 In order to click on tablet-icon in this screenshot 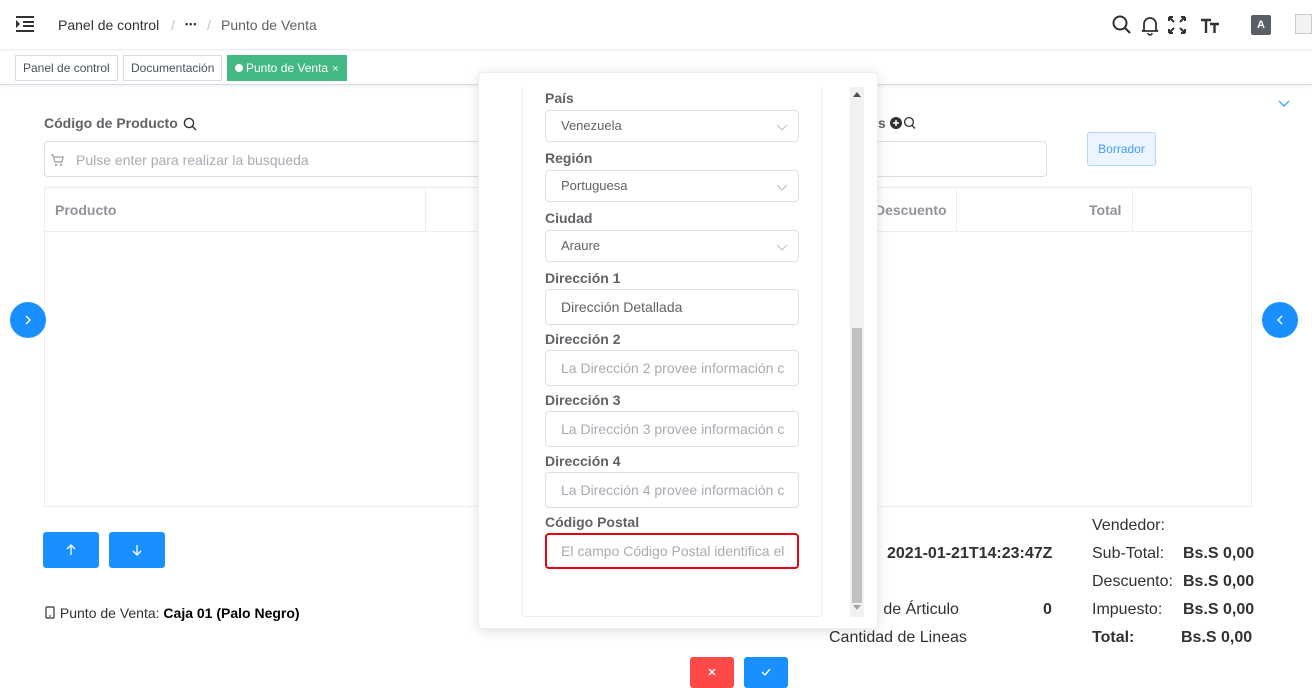, I will do `click(50, 612)`.